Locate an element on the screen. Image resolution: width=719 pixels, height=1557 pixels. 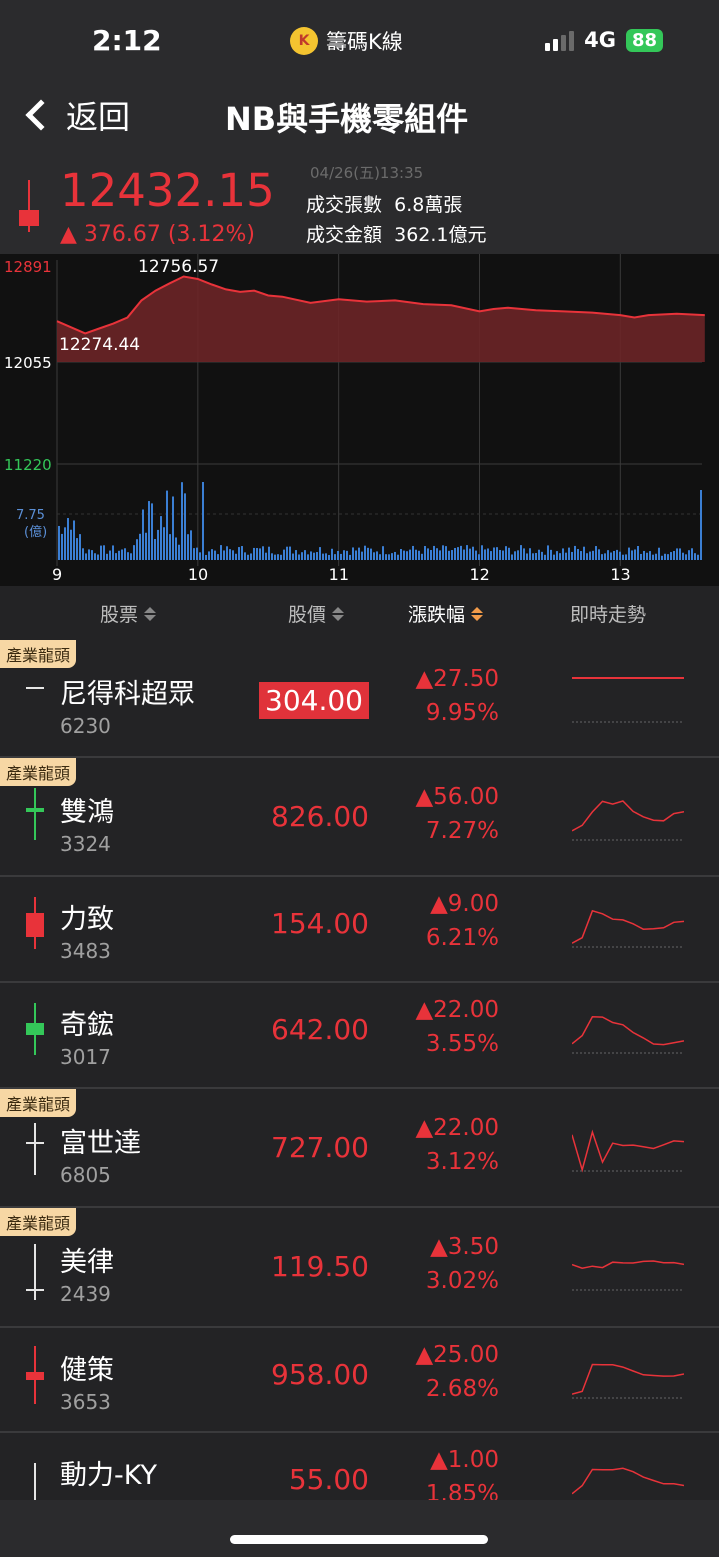
stock-name: 奇鋐 is located at coordinates (87, 1025).